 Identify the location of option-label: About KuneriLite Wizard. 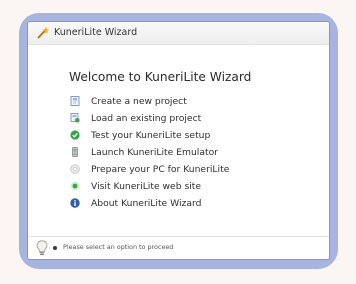
(146, 203).